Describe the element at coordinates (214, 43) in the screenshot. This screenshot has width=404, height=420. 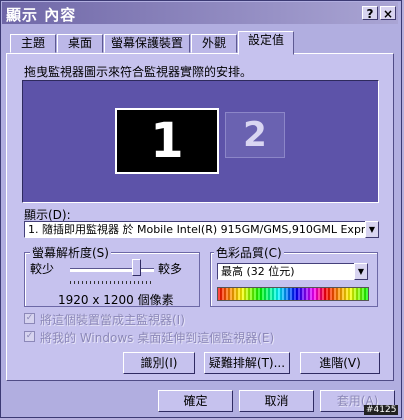
I see `tab-appearance: 外觀` at that location.